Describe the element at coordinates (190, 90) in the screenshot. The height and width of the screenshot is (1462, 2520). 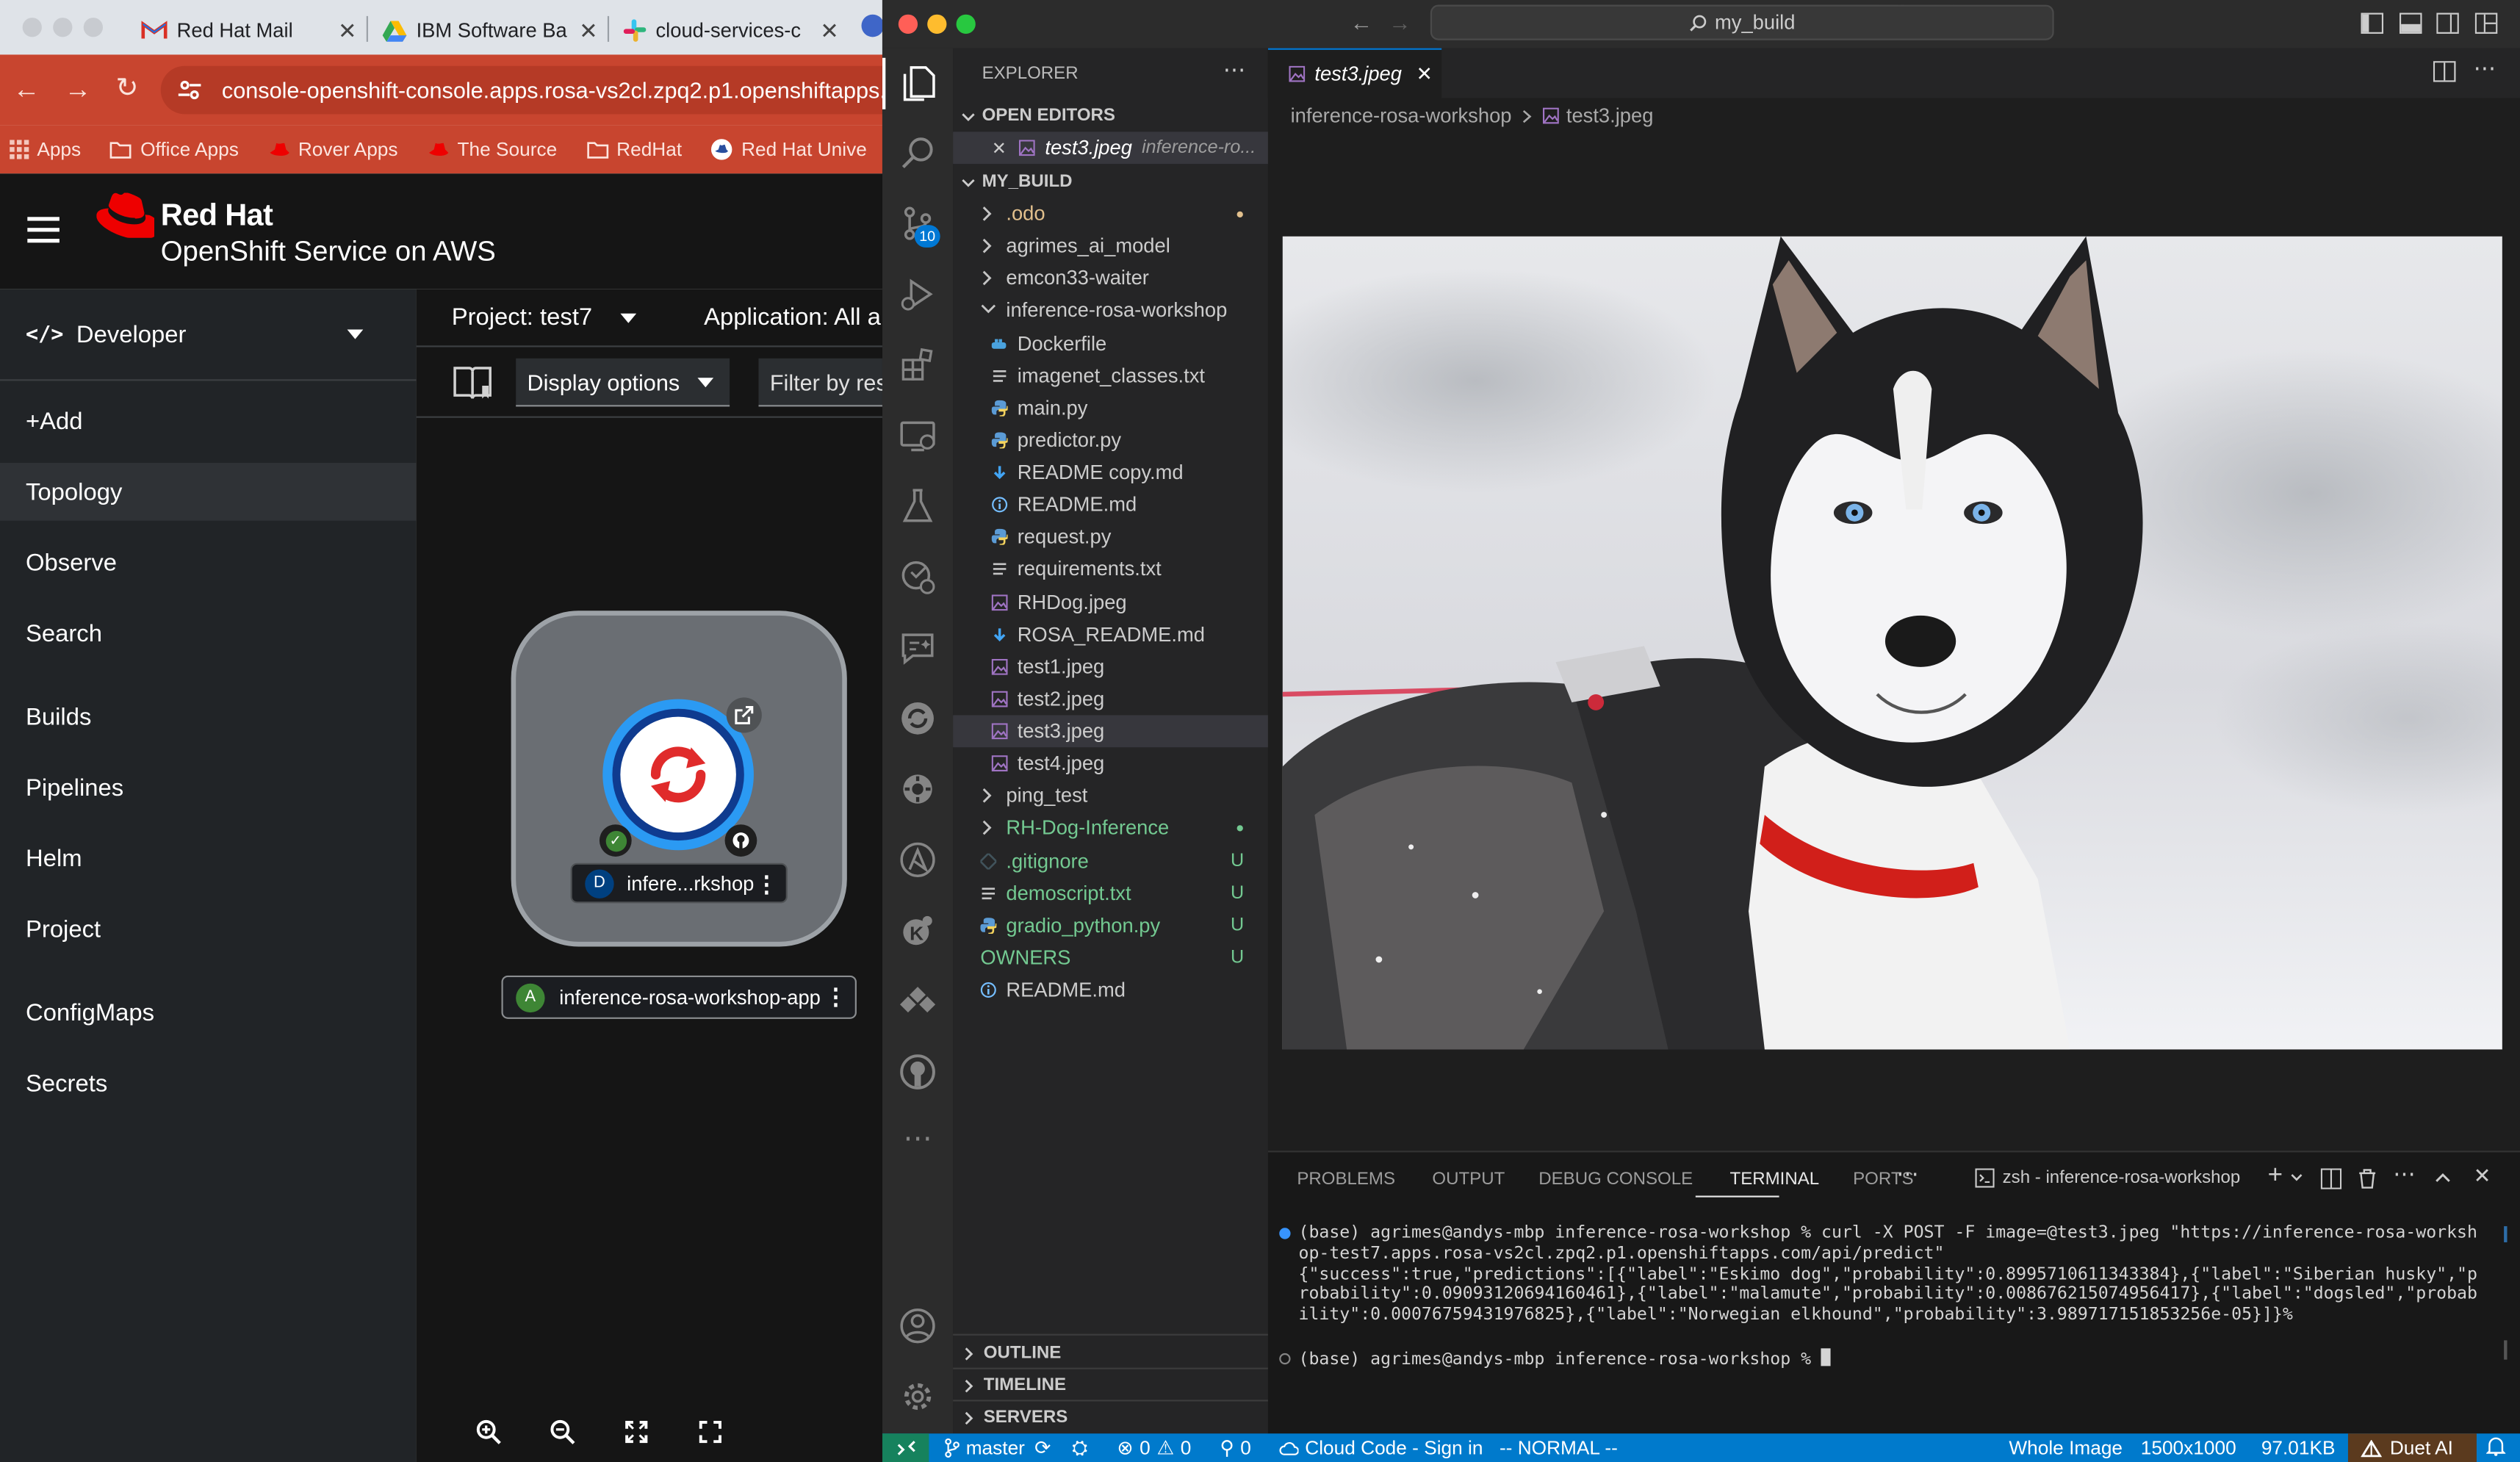
I see `site-settings-icon` at that location.